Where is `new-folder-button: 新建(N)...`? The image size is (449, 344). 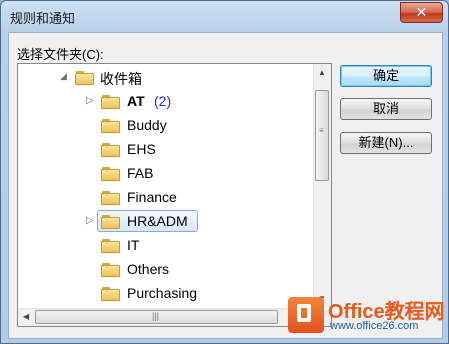
new-folder-button: 新建(N)... is located at coordinates (386, 143).